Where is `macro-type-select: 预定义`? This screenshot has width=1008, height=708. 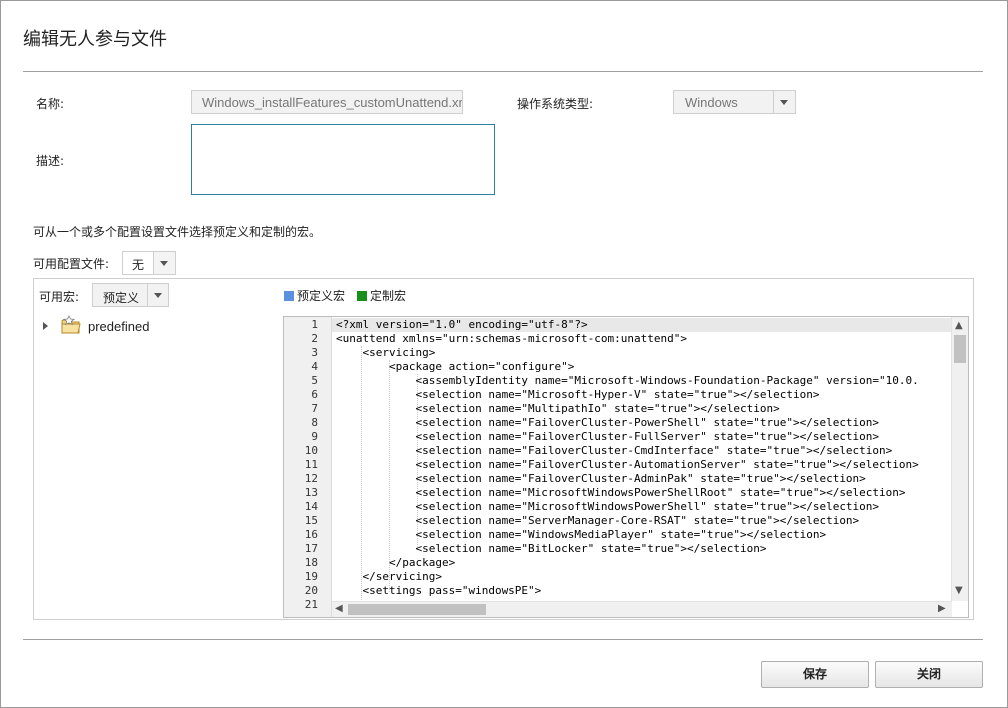 macro-type-select: 预定义 is located at coordinates (130, 295).